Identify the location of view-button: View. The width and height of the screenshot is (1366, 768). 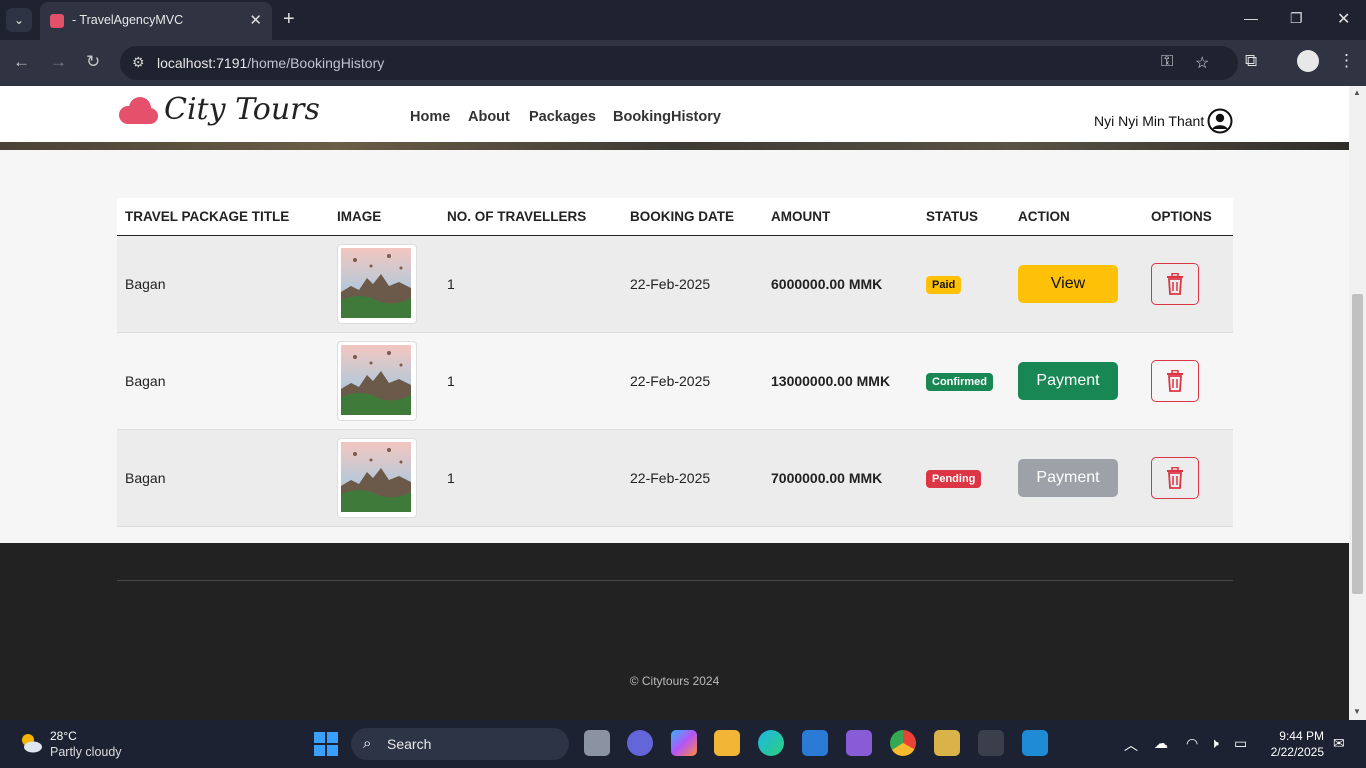
(1068, 284).